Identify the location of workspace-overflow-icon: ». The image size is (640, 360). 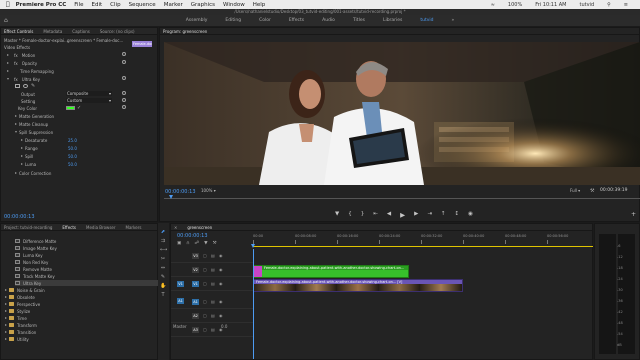
(453, 20).